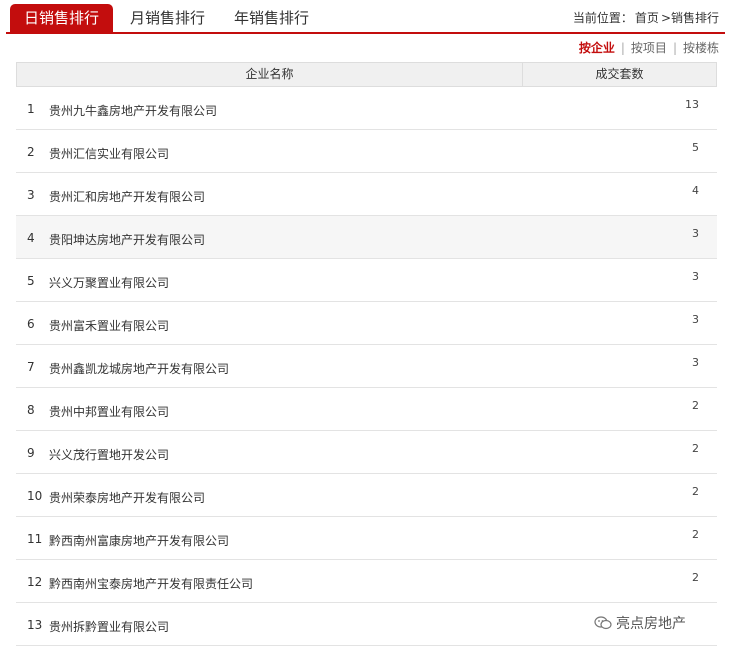 Image resolution: width=737 pixels, height=657 pixels. What do you see at coordinates (109, 455) in the screenshot?
I see `company-name: 兴义茂行置地开发公司` at bounding box center [109, 455].